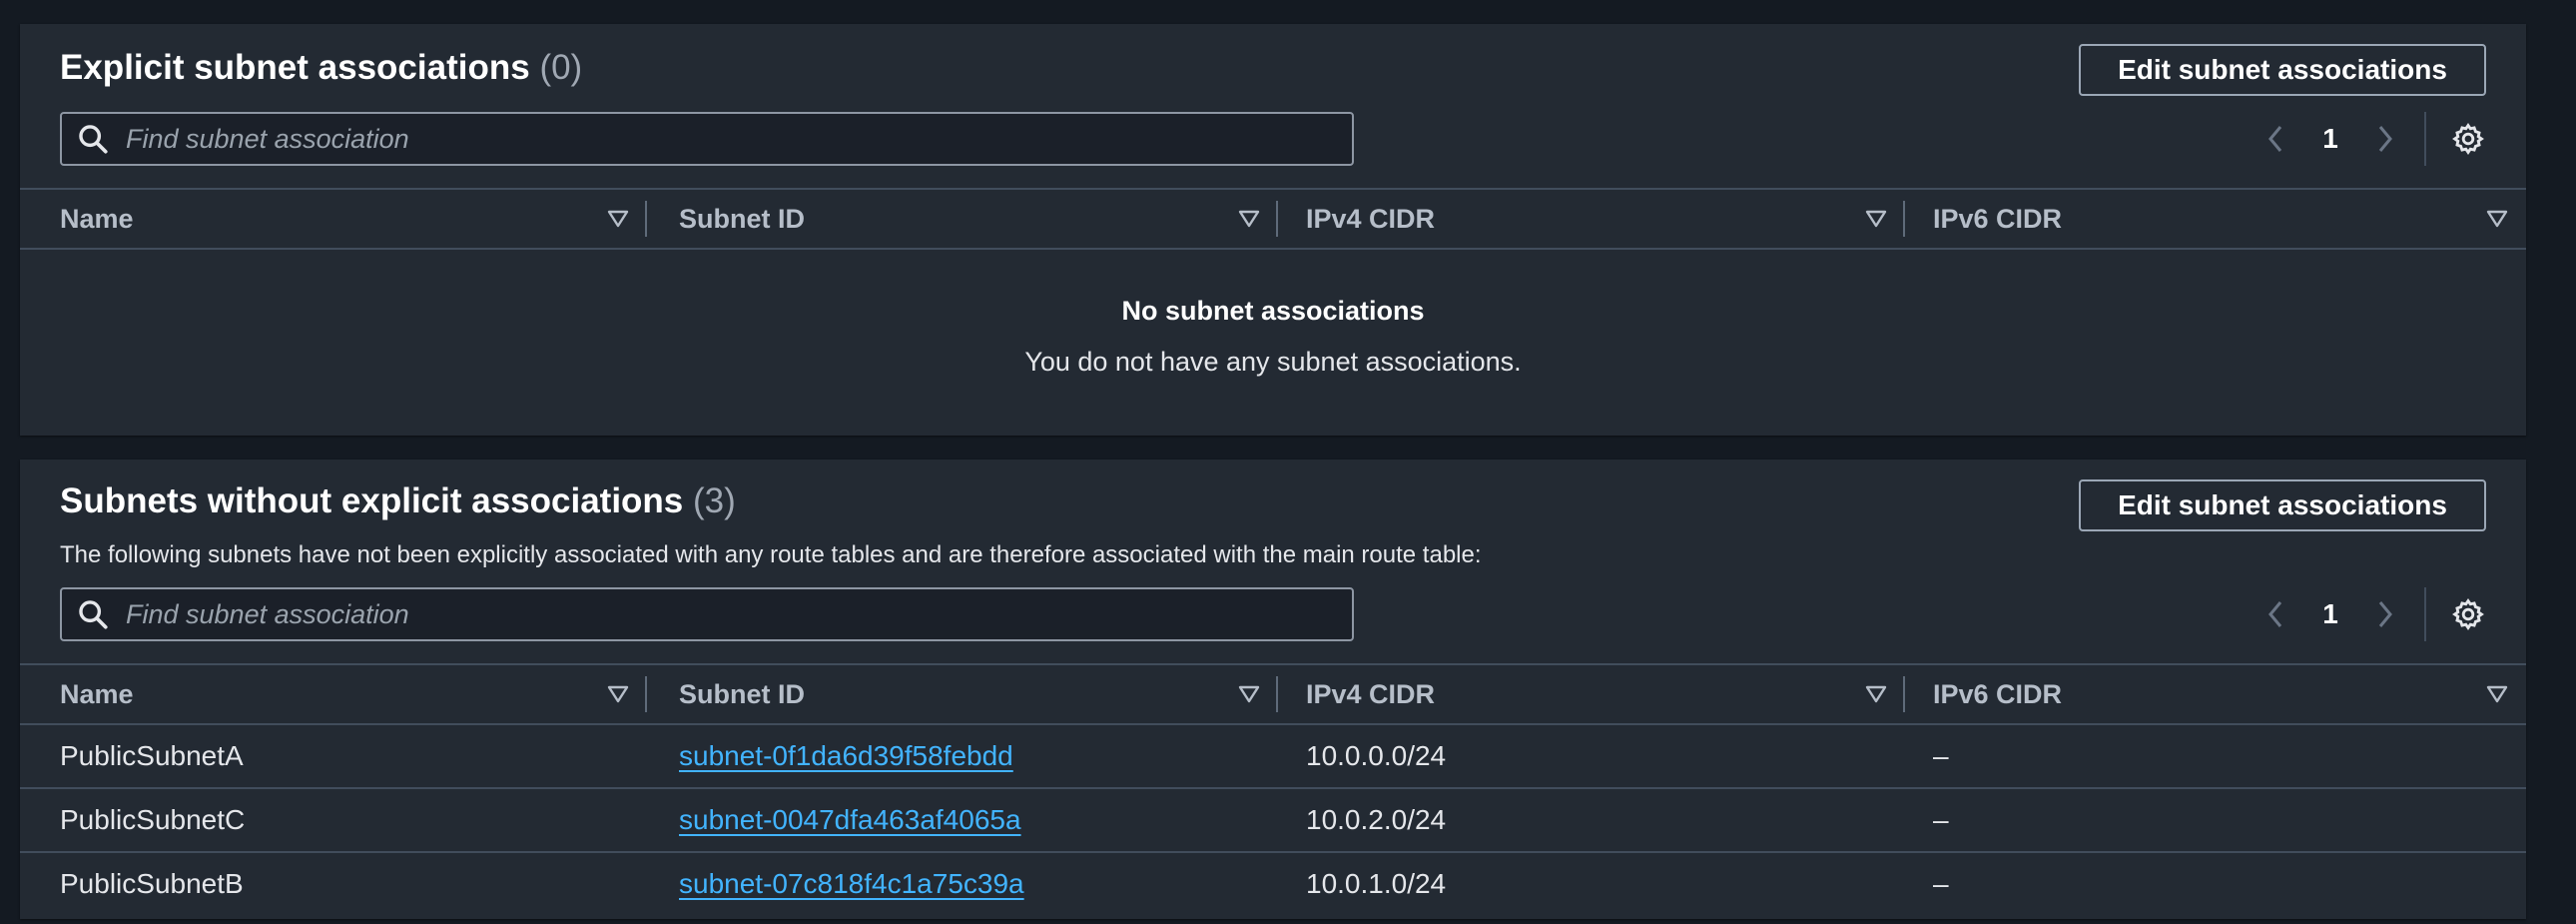 This screenshot has height=924, width=2576. Describe the element at coordinates (1376, 883) in the screenshot. I see `cell-ipv4-cidr: 10.0.1.0/24` at that location.